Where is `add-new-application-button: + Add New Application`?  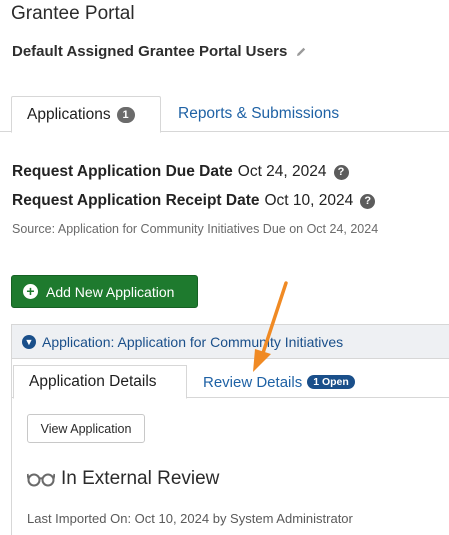
add-new-application-button: + Add New Application is located at coordinates (104, 291).